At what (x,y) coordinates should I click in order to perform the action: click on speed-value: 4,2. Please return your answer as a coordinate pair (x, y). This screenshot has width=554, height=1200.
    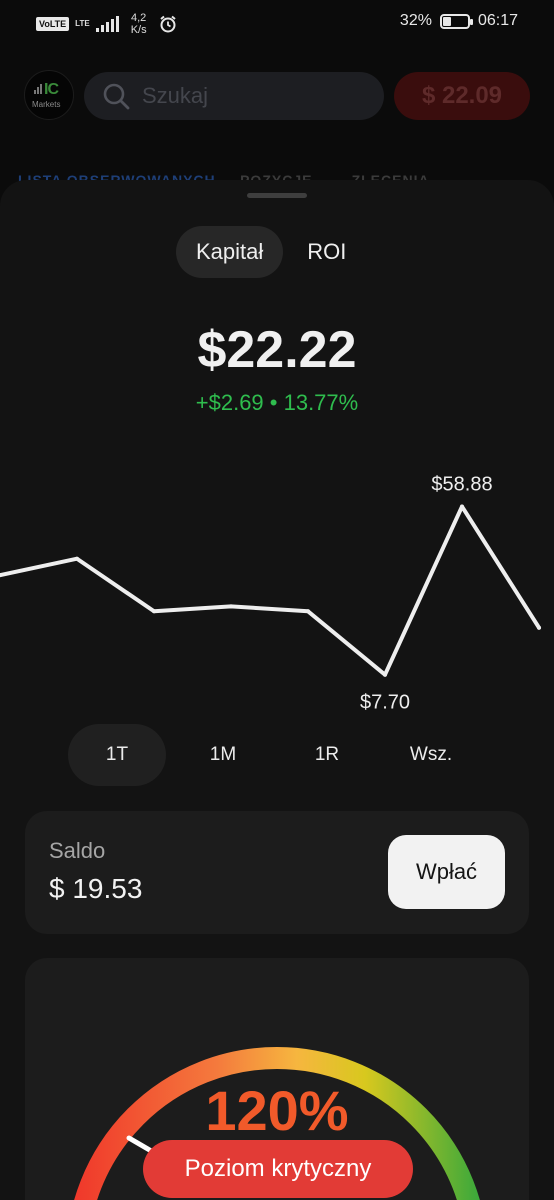
    Looking at the image, I should click on (138, 18).